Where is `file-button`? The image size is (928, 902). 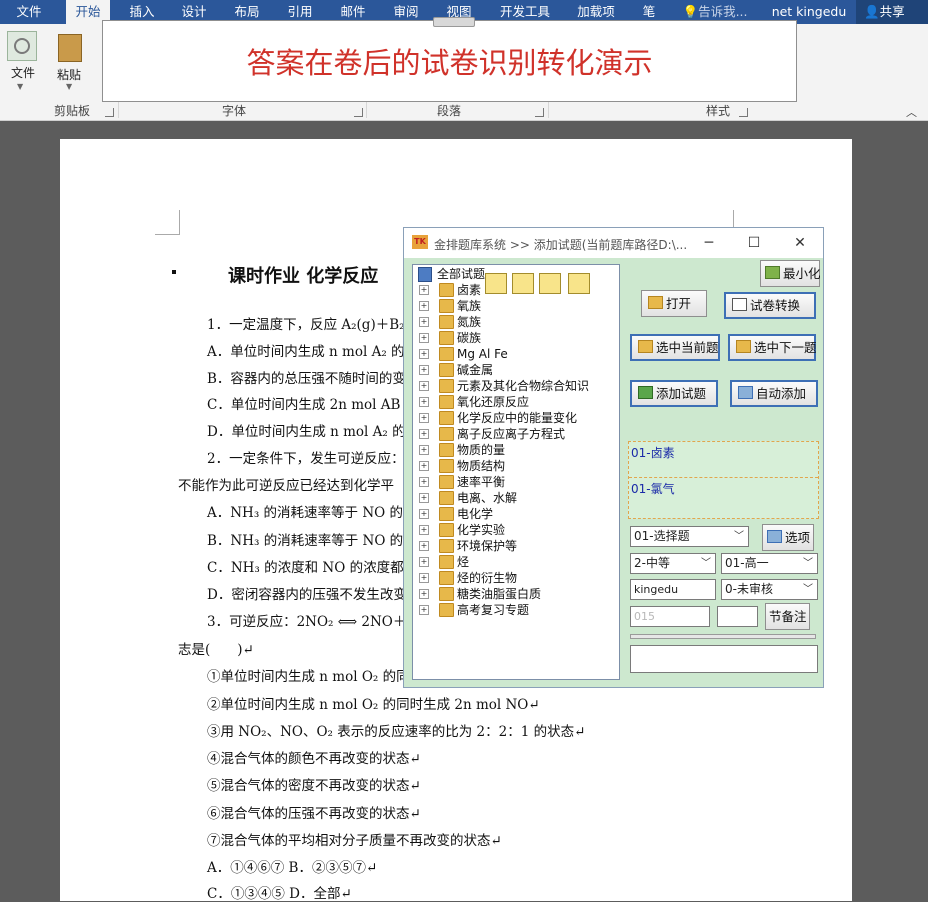
file-button is located at coordinates (22, 46).